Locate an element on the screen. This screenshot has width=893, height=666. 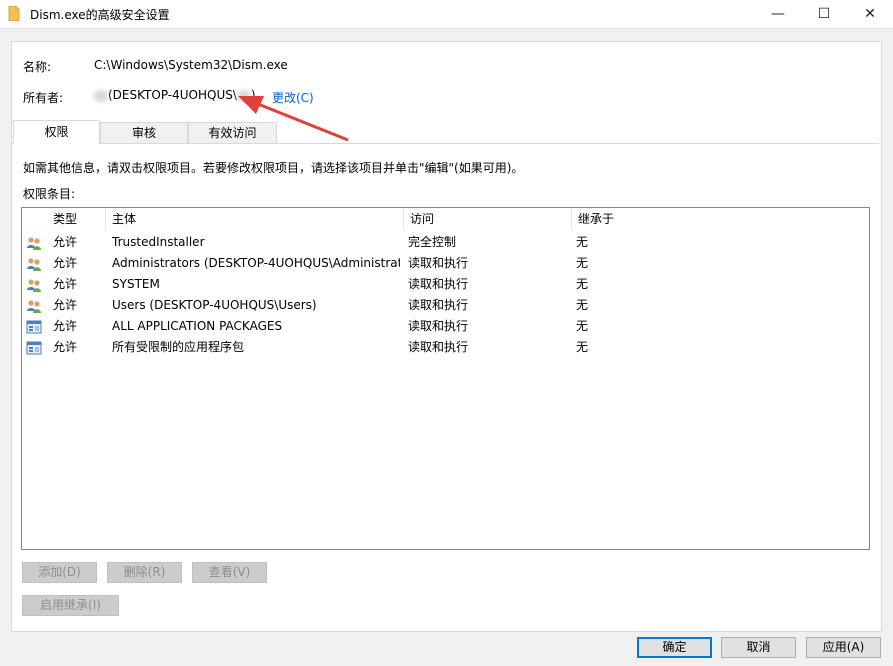
column-header-principal: 主体 is located at coordinates (255, 219).